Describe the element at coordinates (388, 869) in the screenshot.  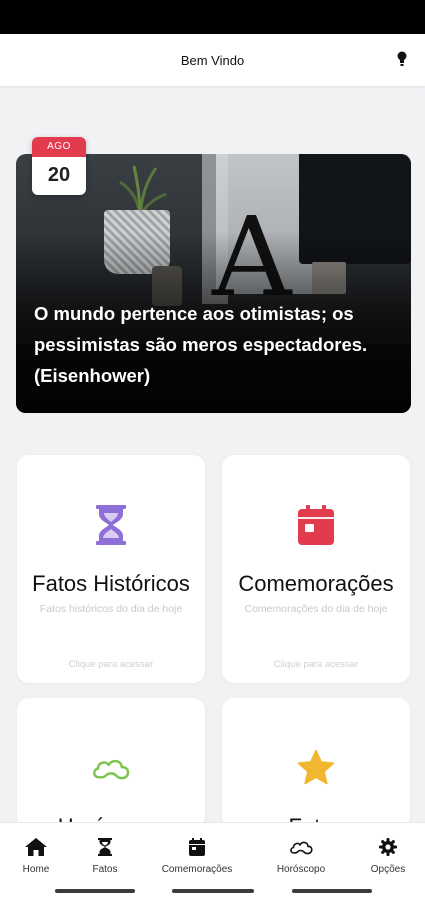
I see `nav-label: Opções` at that location.